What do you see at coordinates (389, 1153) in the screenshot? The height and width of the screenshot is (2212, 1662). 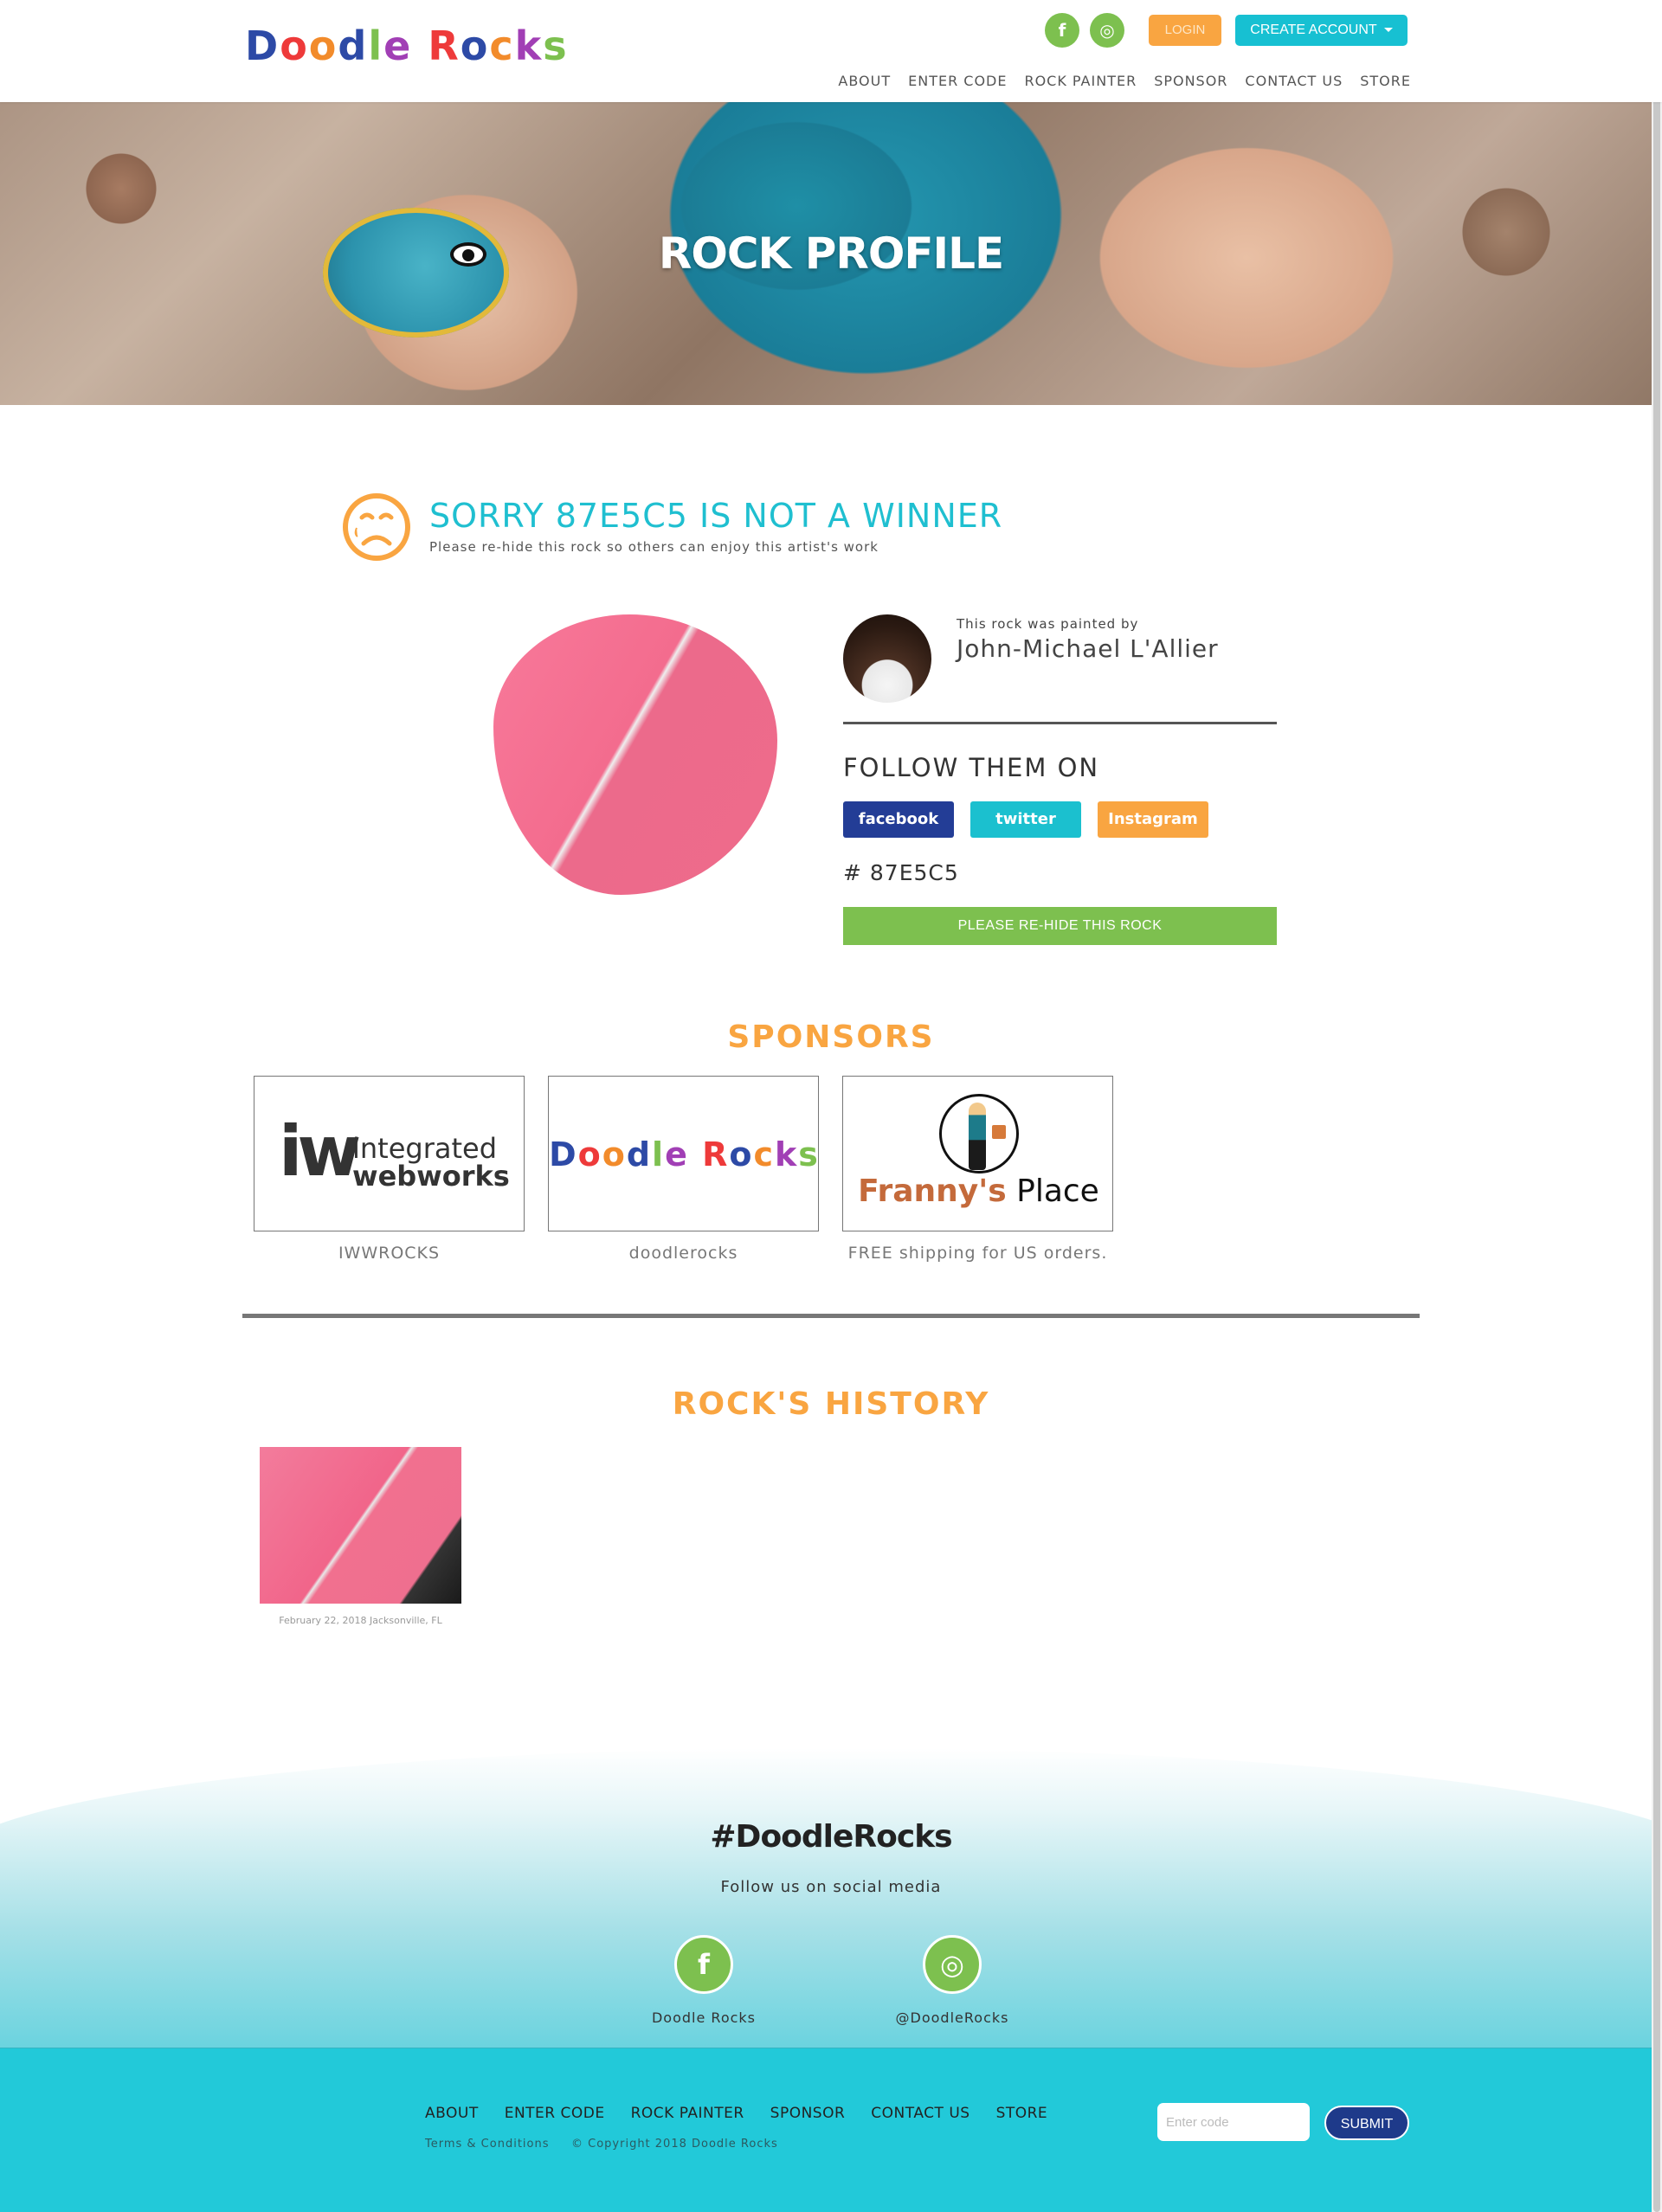 I see `sponsor-card-integrated-webworks: iw integrated webworks` at bounding box center [389, 1153].